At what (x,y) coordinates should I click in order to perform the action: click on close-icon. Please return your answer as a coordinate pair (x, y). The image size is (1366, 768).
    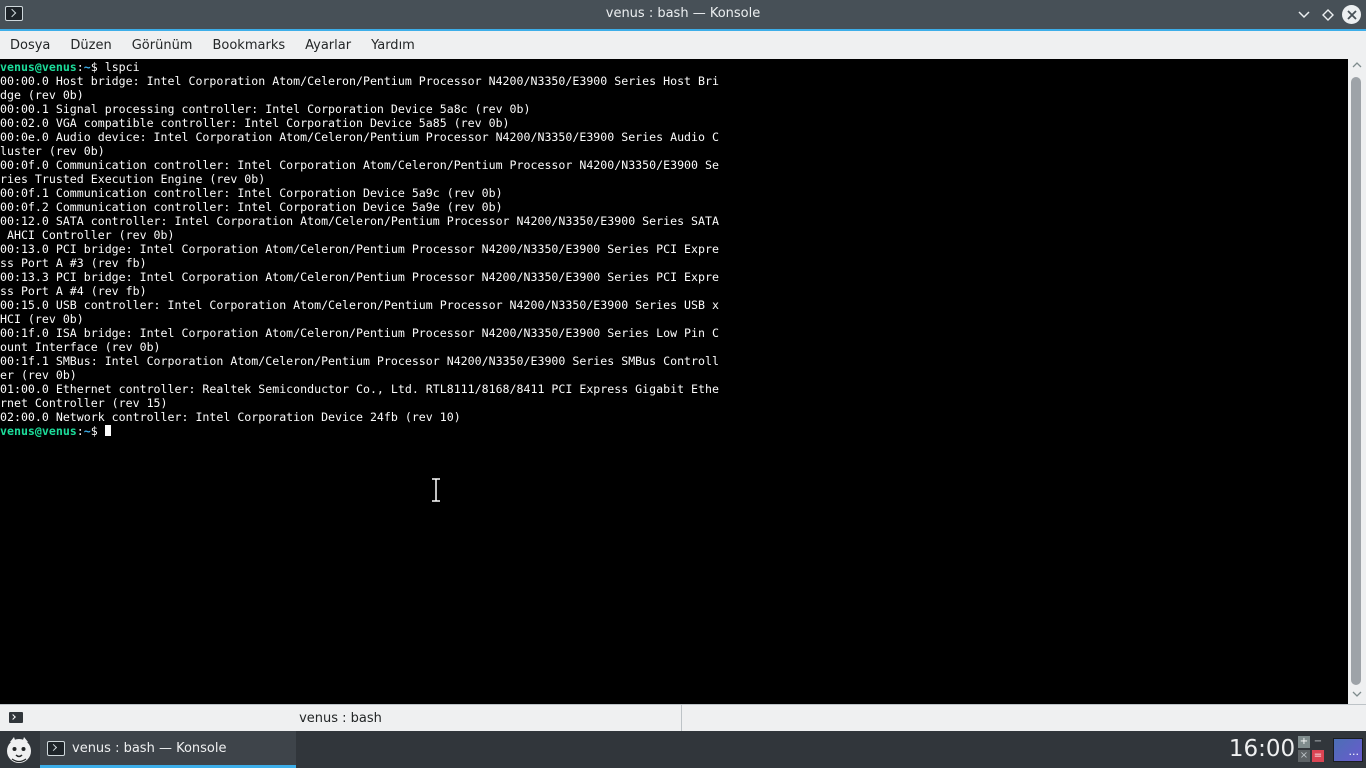
    Looking at the image, I should click on (1351, 14).